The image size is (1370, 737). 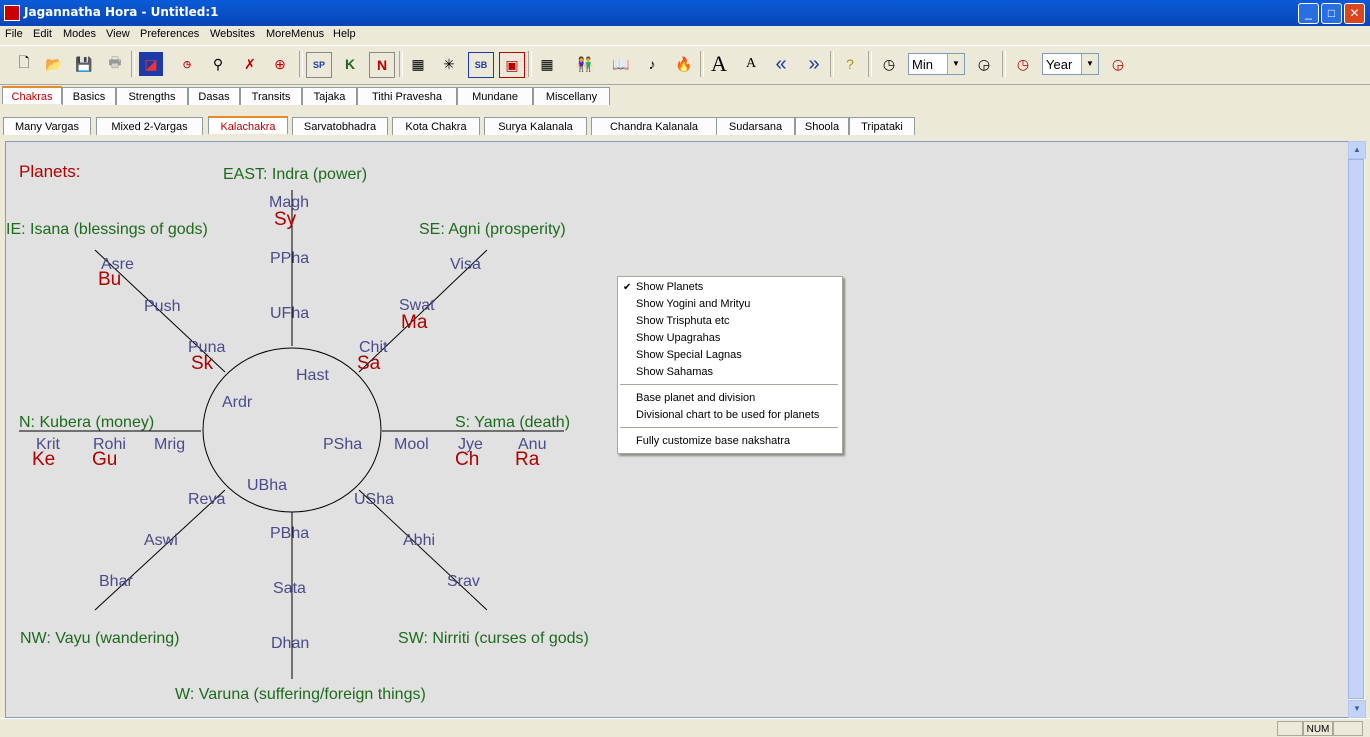 I want to click on nakshatra-ufha: UFha, so click(x=289, y=313).